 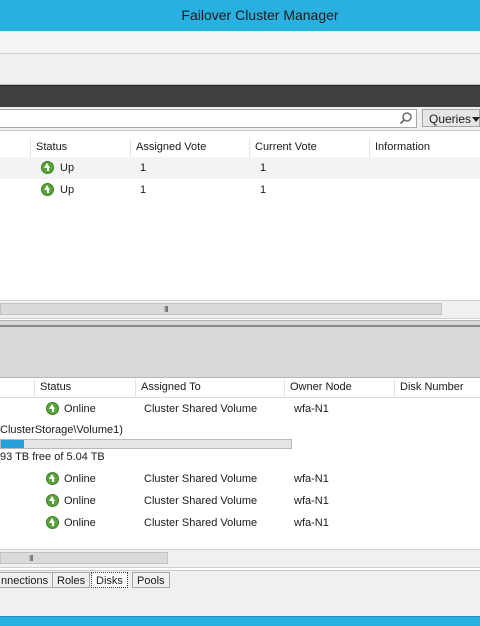 What do you see at coordinates (12, 444) in the screenshot?
I see `volume-usage-fill` at bounding box center [12, 444].